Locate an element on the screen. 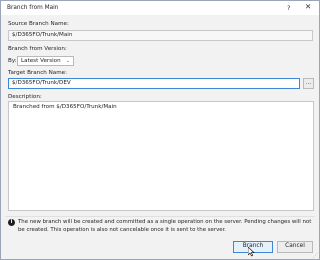 The image size is (320, 260). by-label: By: is located at coordinates (12, 61).